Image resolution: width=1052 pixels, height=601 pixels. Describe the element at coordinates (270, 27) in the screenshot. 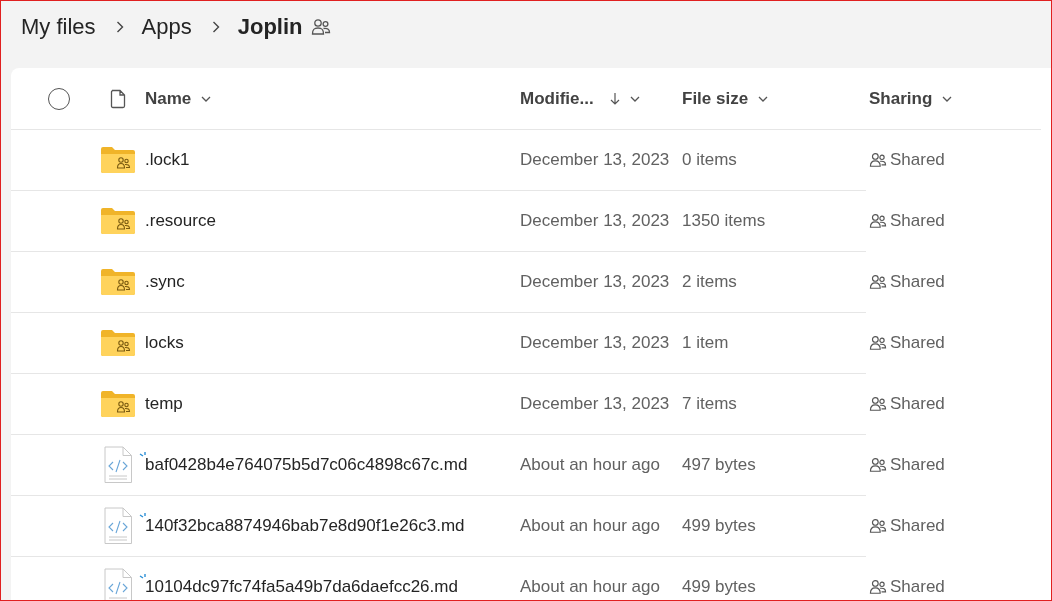

I see `breadcrumb-link: Joplin` at that location.